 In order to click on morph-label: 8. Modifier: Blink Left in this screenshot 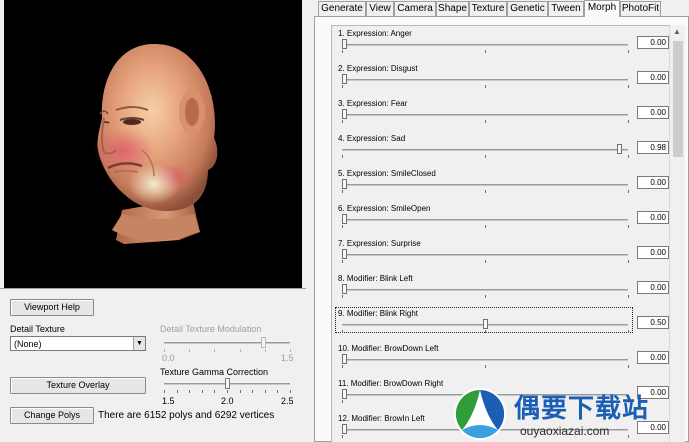, I will do `click(375, 278)`.